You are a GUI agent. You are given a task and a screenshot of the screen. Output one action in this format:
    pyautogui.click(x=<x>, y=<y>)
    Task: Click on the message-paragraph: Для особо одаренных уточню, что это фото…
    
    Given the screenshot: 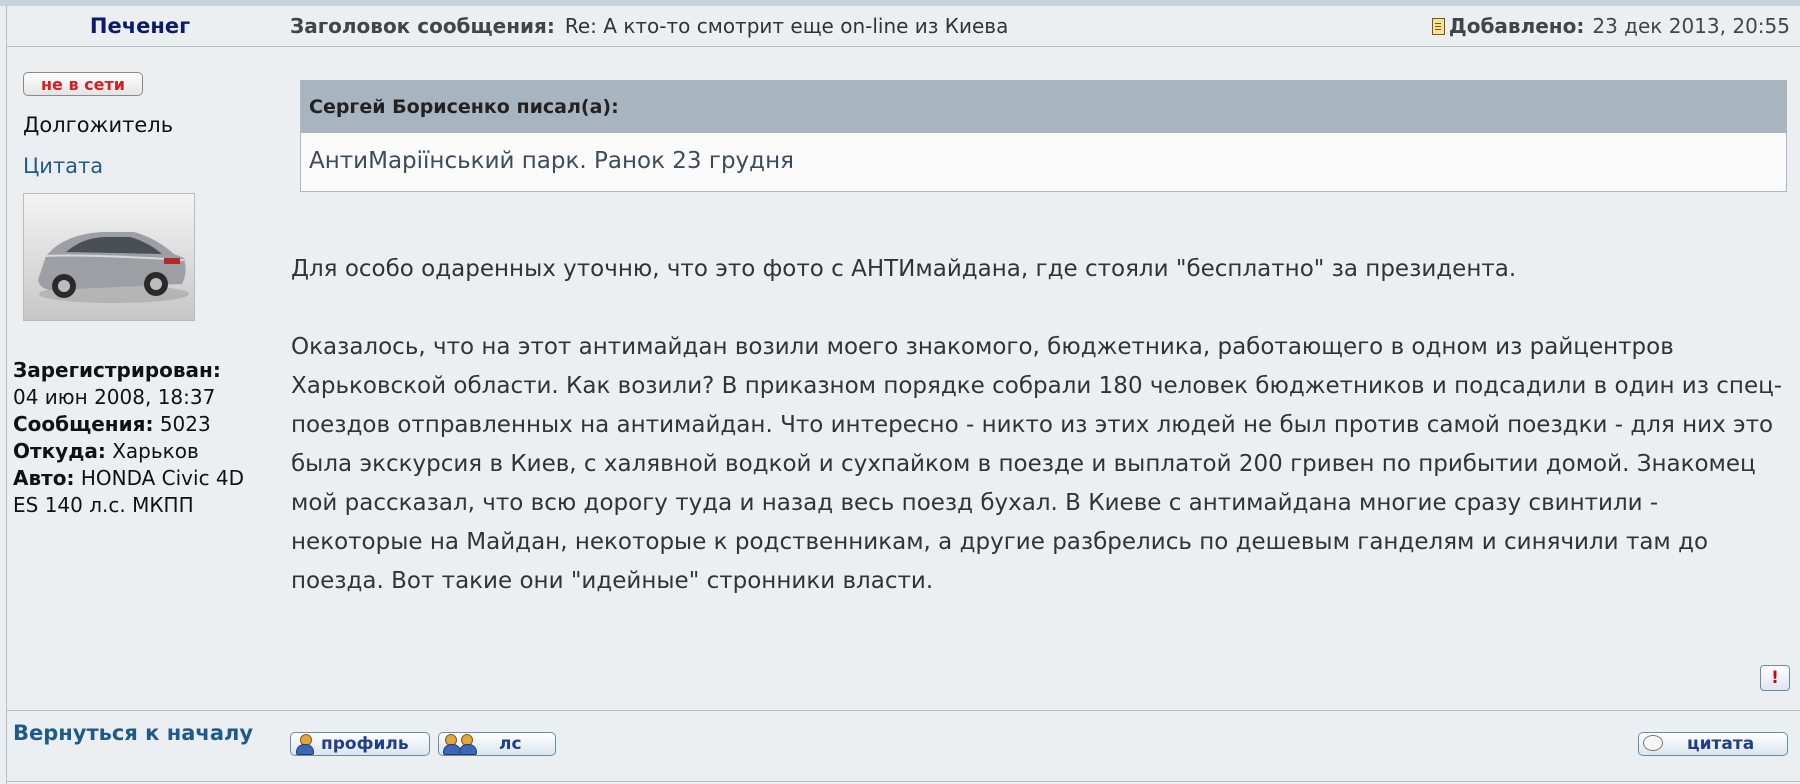 What is the action you would take?
    pyautogui.click(x=904, y=269)
    